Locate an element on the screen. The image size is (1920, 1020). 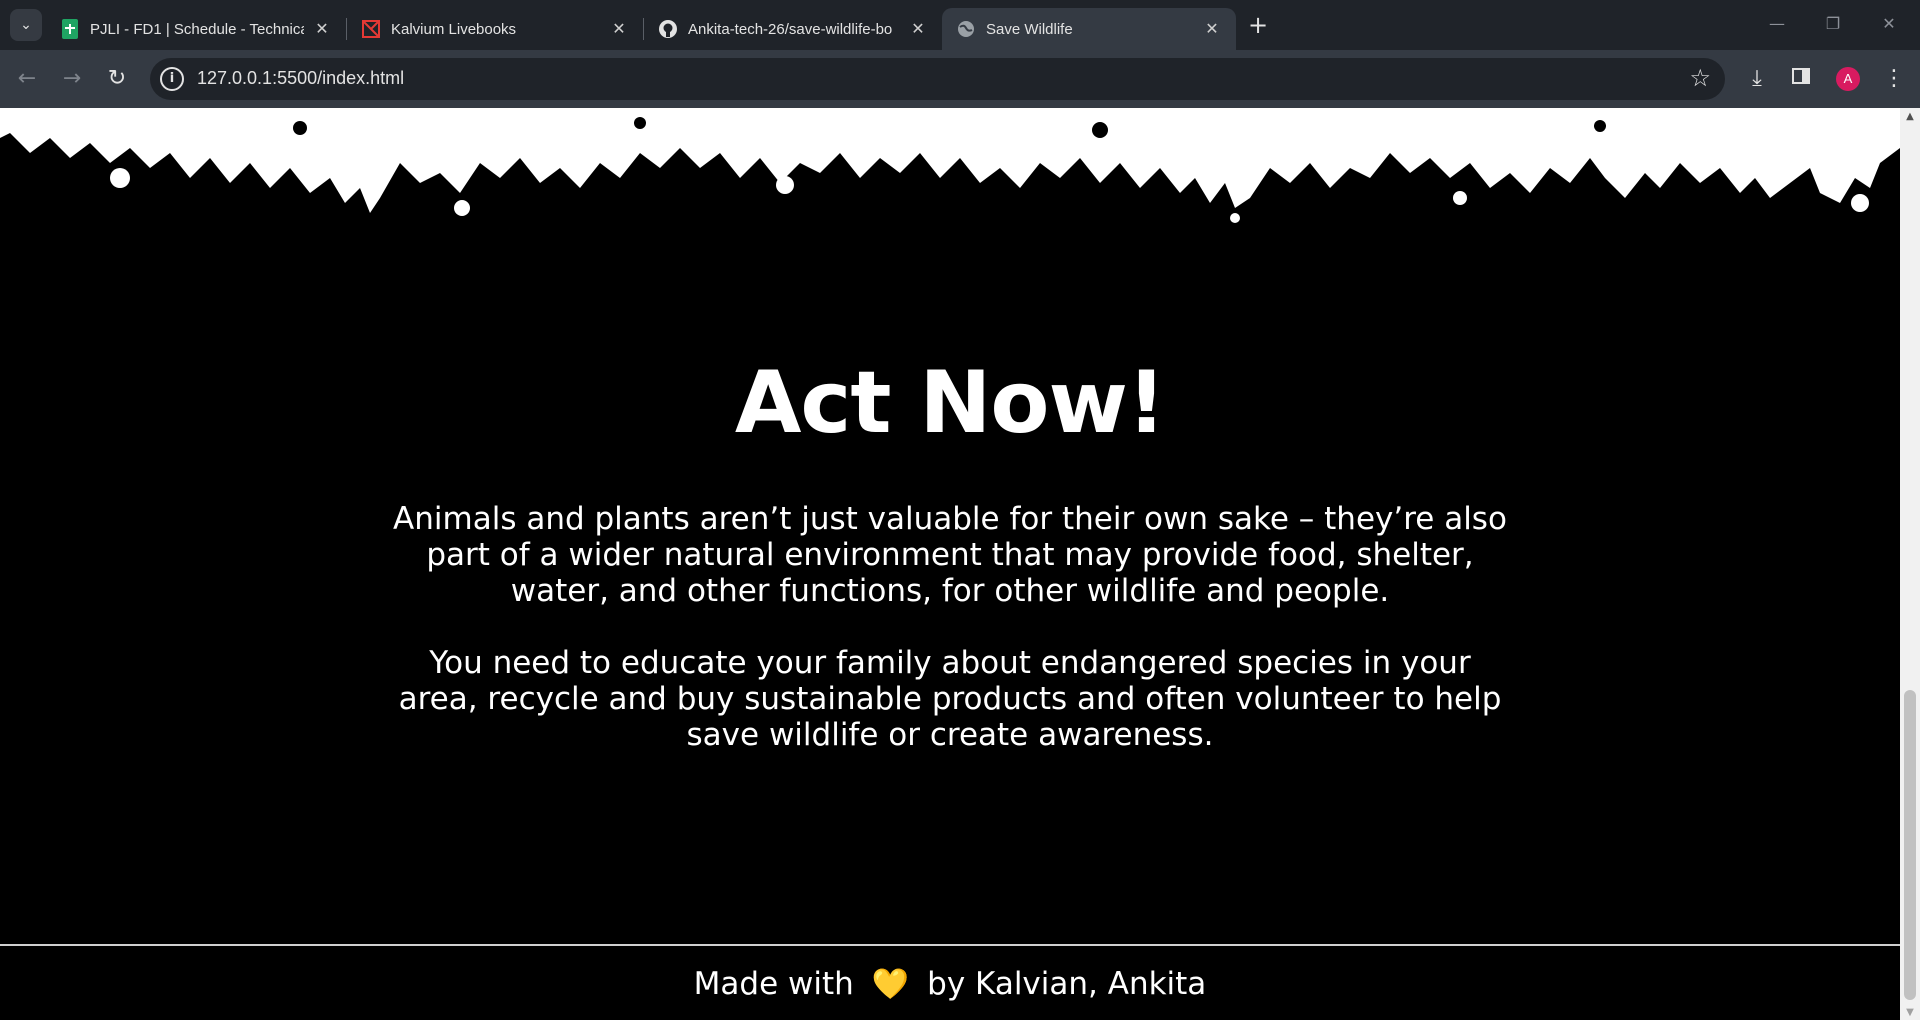
more-vertical-icon: ⋮ is located at coordinates (1894, 78).